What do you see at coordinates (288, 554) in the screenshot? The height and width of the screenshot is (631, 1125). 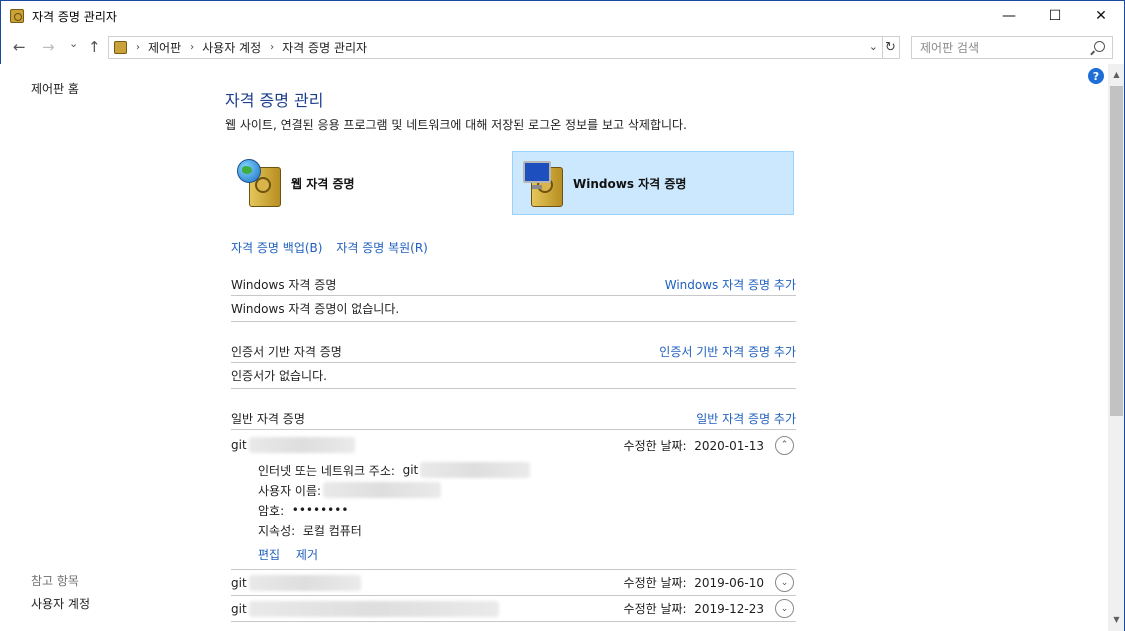 I see `credential-actions: 편집 제거` at bounding box center [288, 554].